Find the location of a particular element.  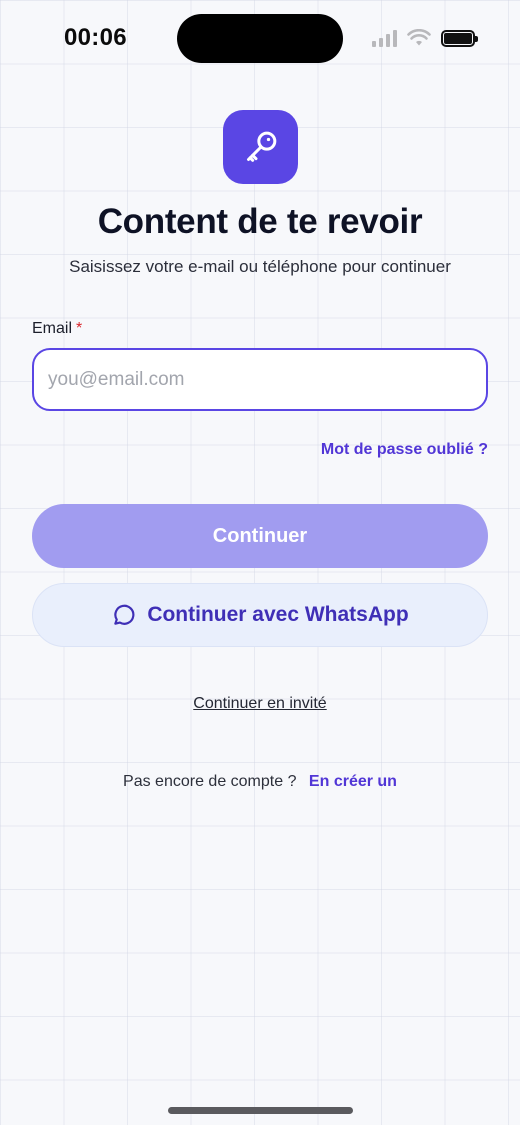

continue-button: Continuer is located at coordinates (260, 536).